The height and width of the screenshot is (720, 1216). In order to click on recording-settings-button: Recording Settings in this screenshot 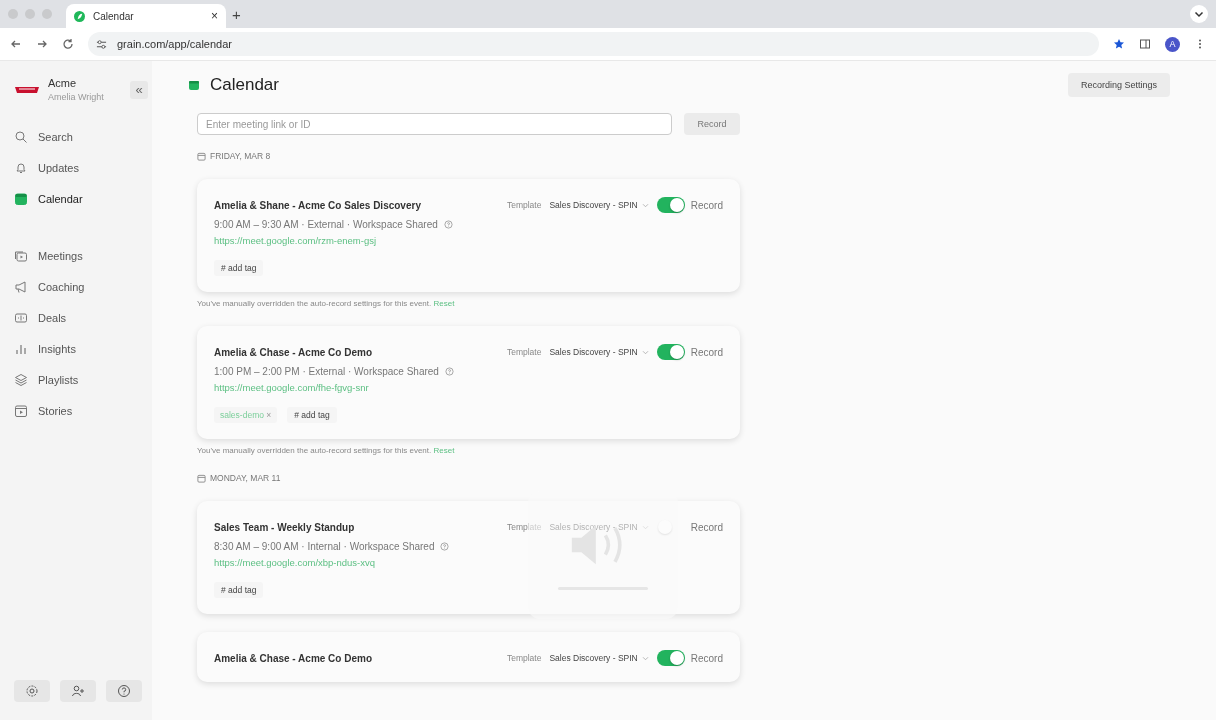, I will do `click(1118, 85)`.